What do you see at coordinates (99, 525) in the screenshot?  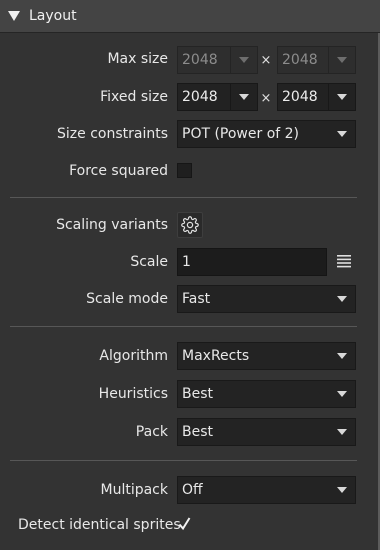 I see `detect-identical-sprites-label: Detect identical sprites` at bounding box center [99, 525].